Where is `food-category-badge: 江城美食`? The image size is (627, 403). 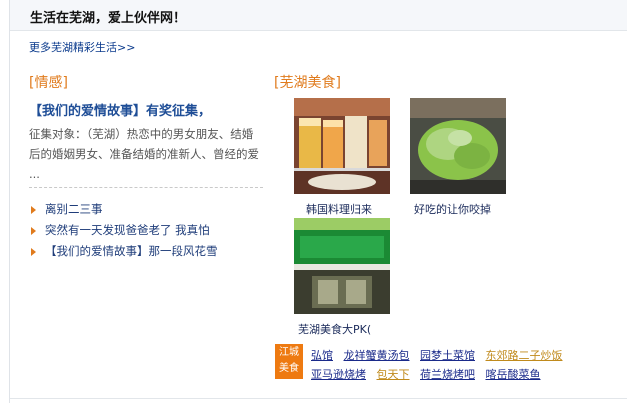 food-category-badge: 江城美食 is located at coordinates (289, 361).